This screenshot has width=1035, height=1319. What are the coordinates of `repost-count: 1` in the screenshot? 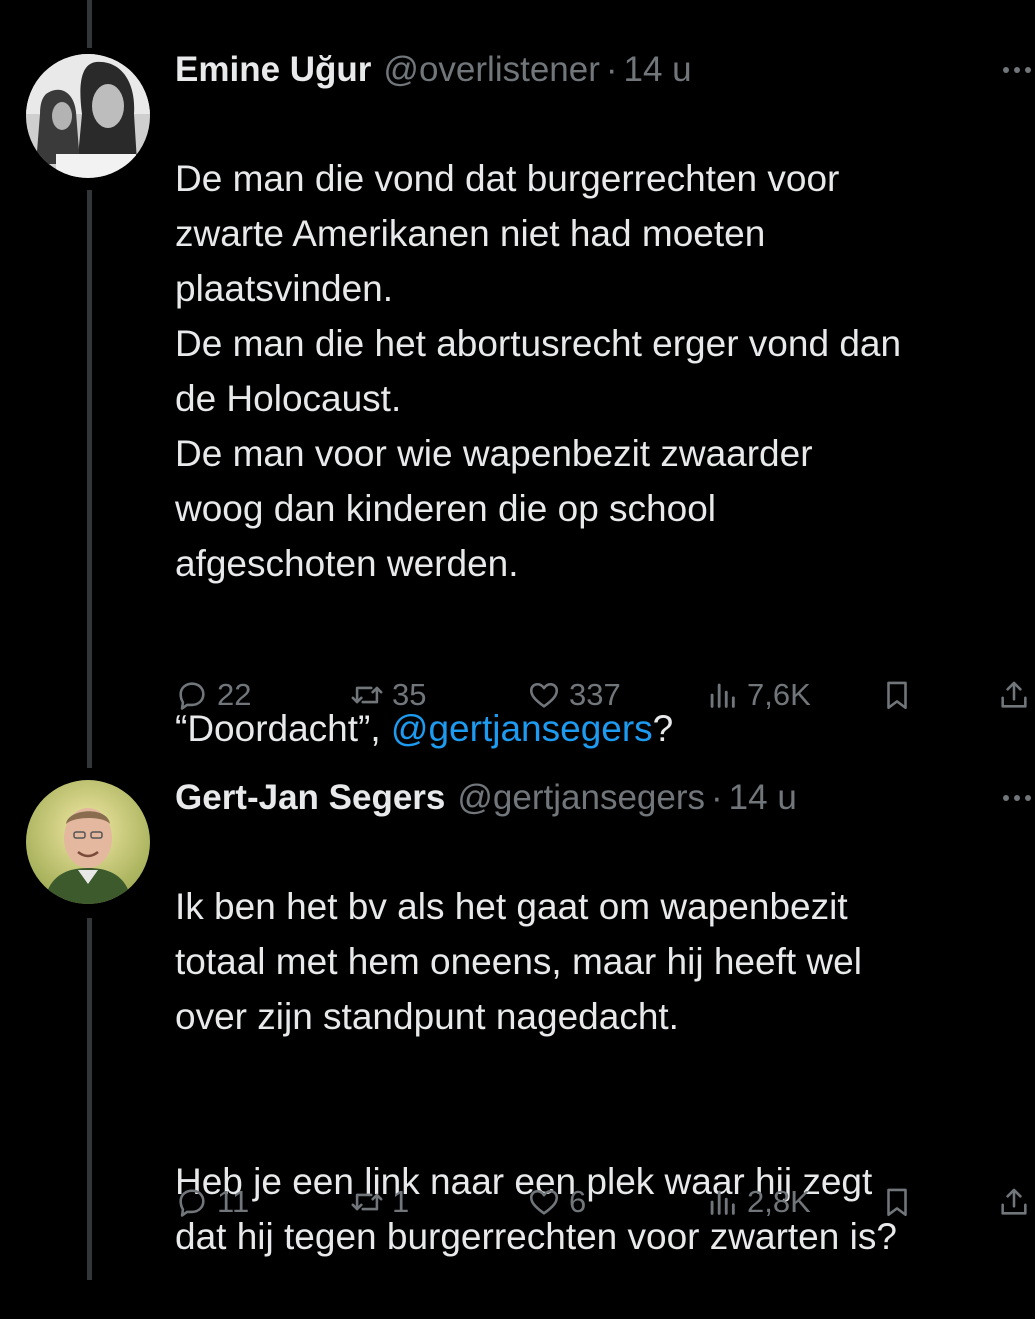 It's located at (401, 1201).